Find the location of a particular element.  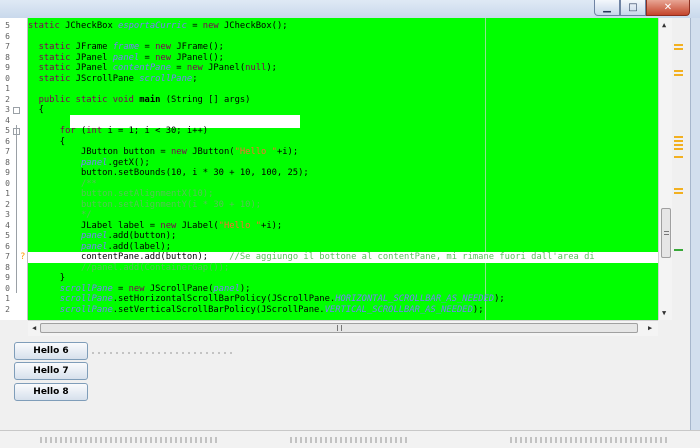

code-token: int is located at coordinates (97, 131).